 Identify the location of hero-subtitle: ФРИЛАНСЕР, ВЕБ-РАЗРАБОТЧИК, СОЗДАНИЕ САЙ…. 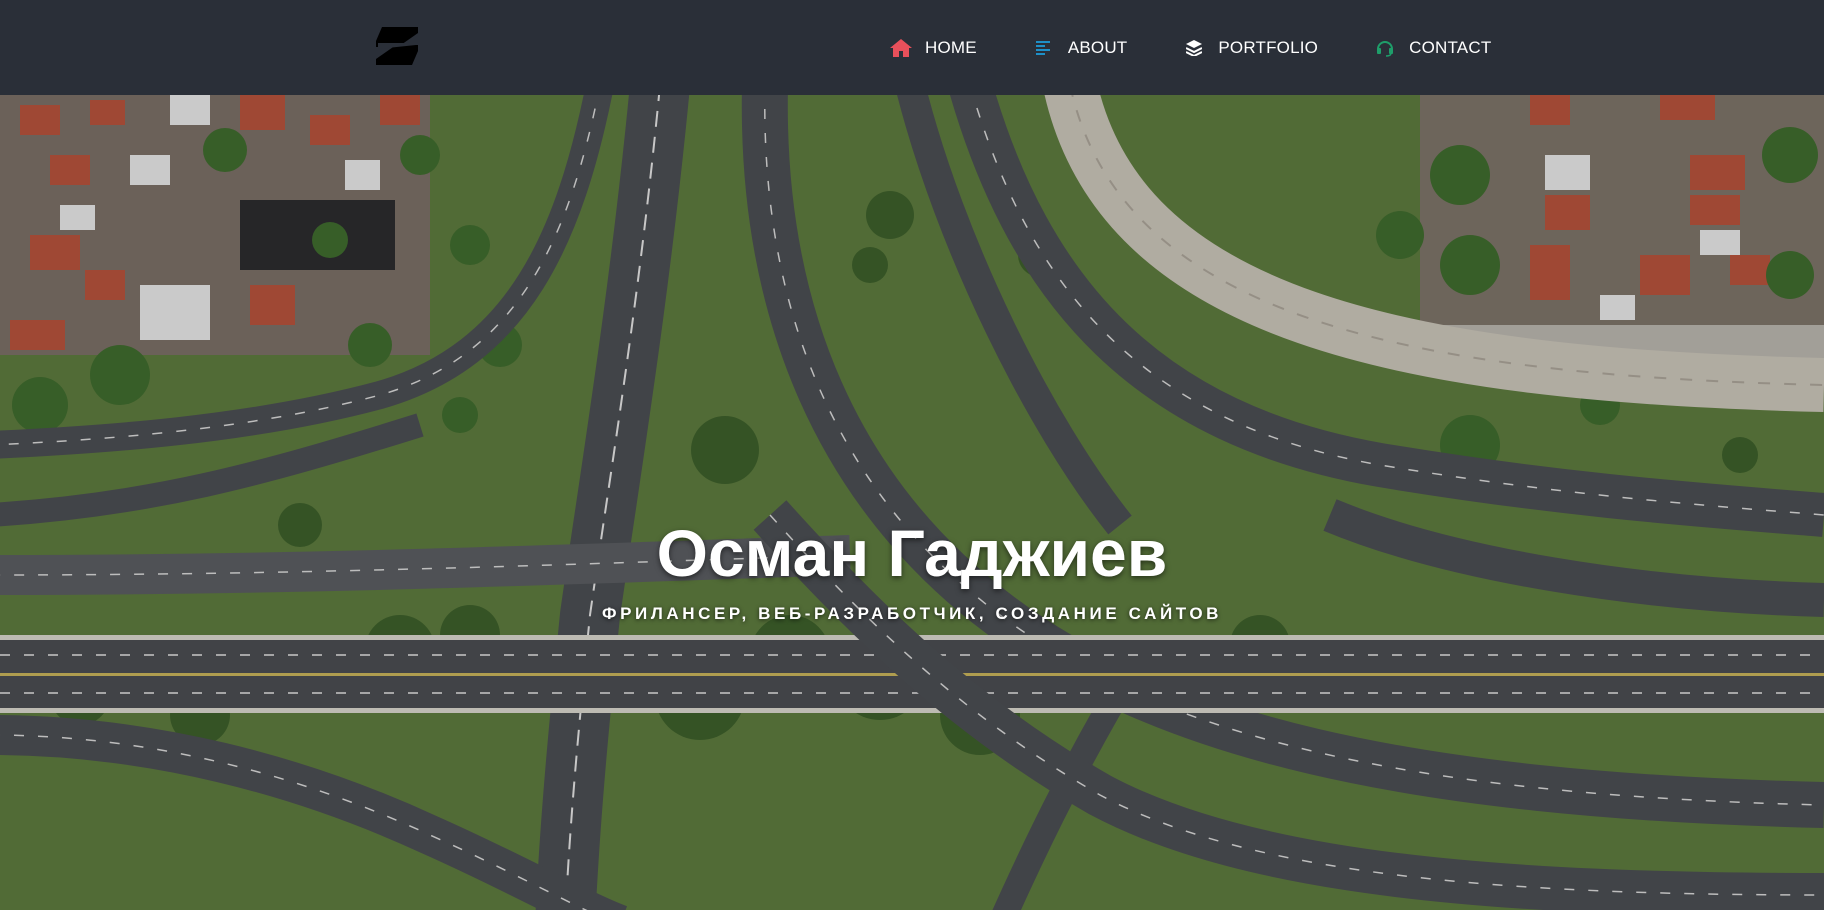
(912, 613).